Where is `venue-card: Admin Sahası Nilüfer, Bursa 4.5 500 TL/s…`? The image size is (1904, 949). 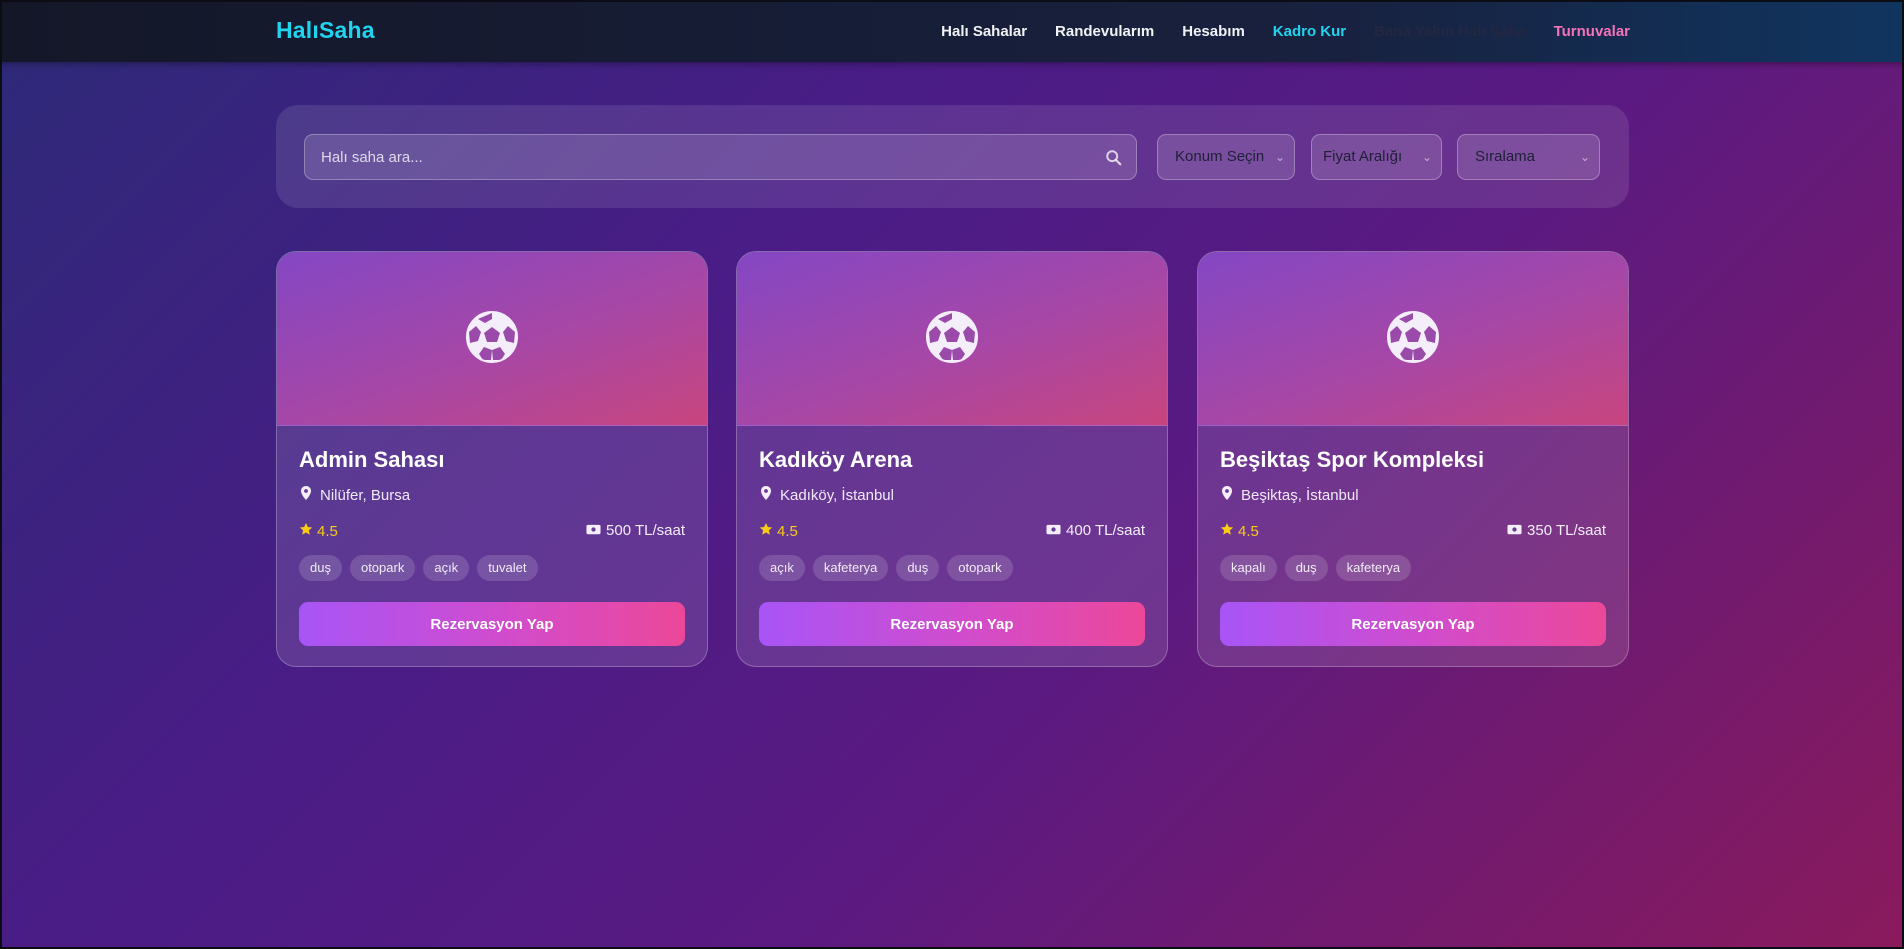 venue-card: Admin Sahası Nilüfer, Bursa 4.5 500 TL/s… is located at coordinates (492, 459).